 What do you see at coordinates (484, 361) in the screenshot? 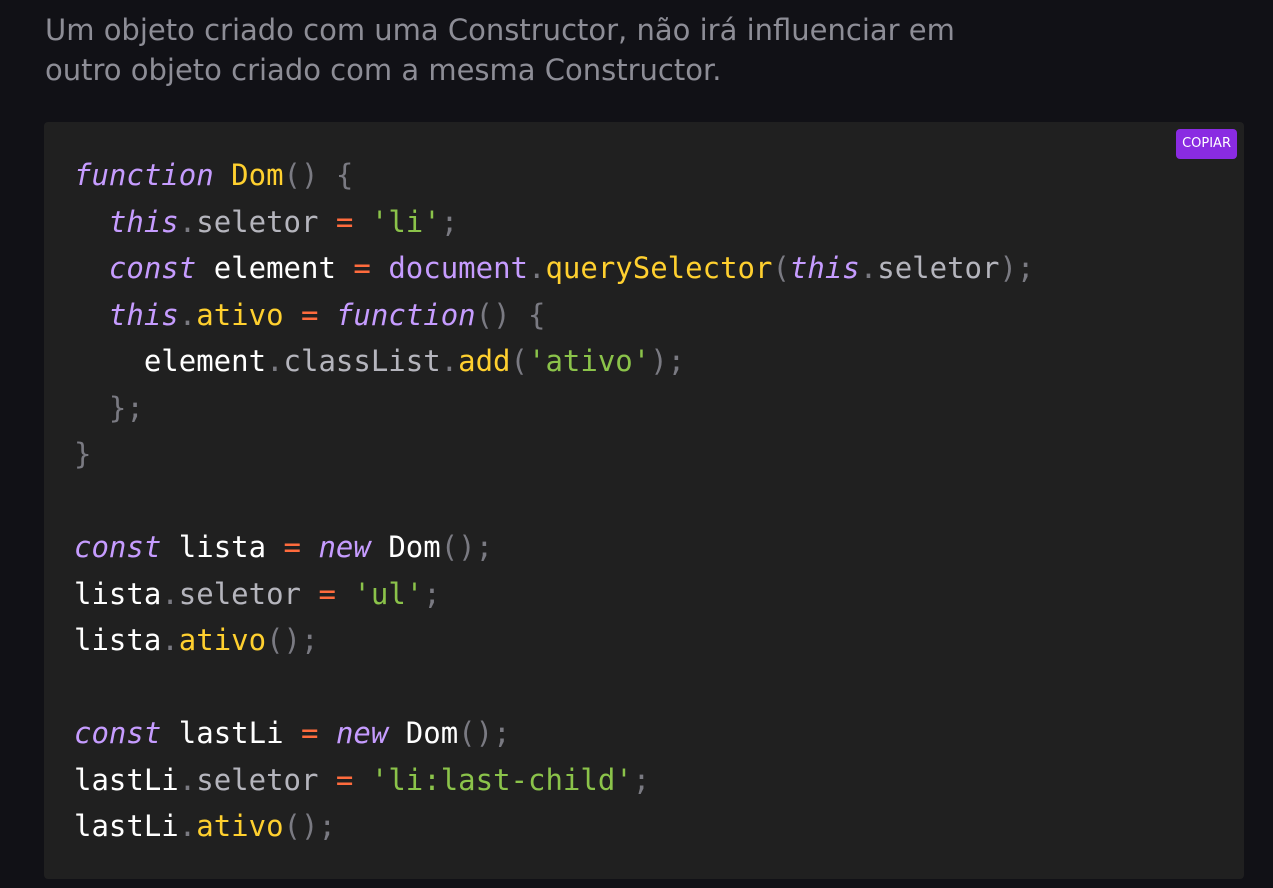
I see `code-token: add` at bounding box center [484, 361].